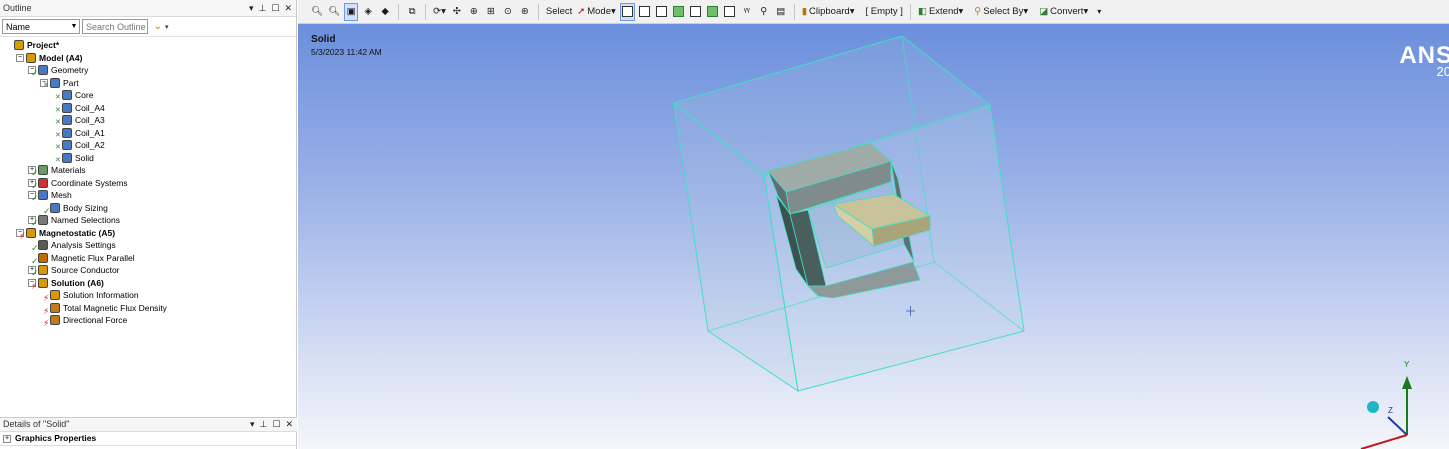  I want to click on tree-node: ⚡ Total Magnetic Flux Density, so click(103, 309).